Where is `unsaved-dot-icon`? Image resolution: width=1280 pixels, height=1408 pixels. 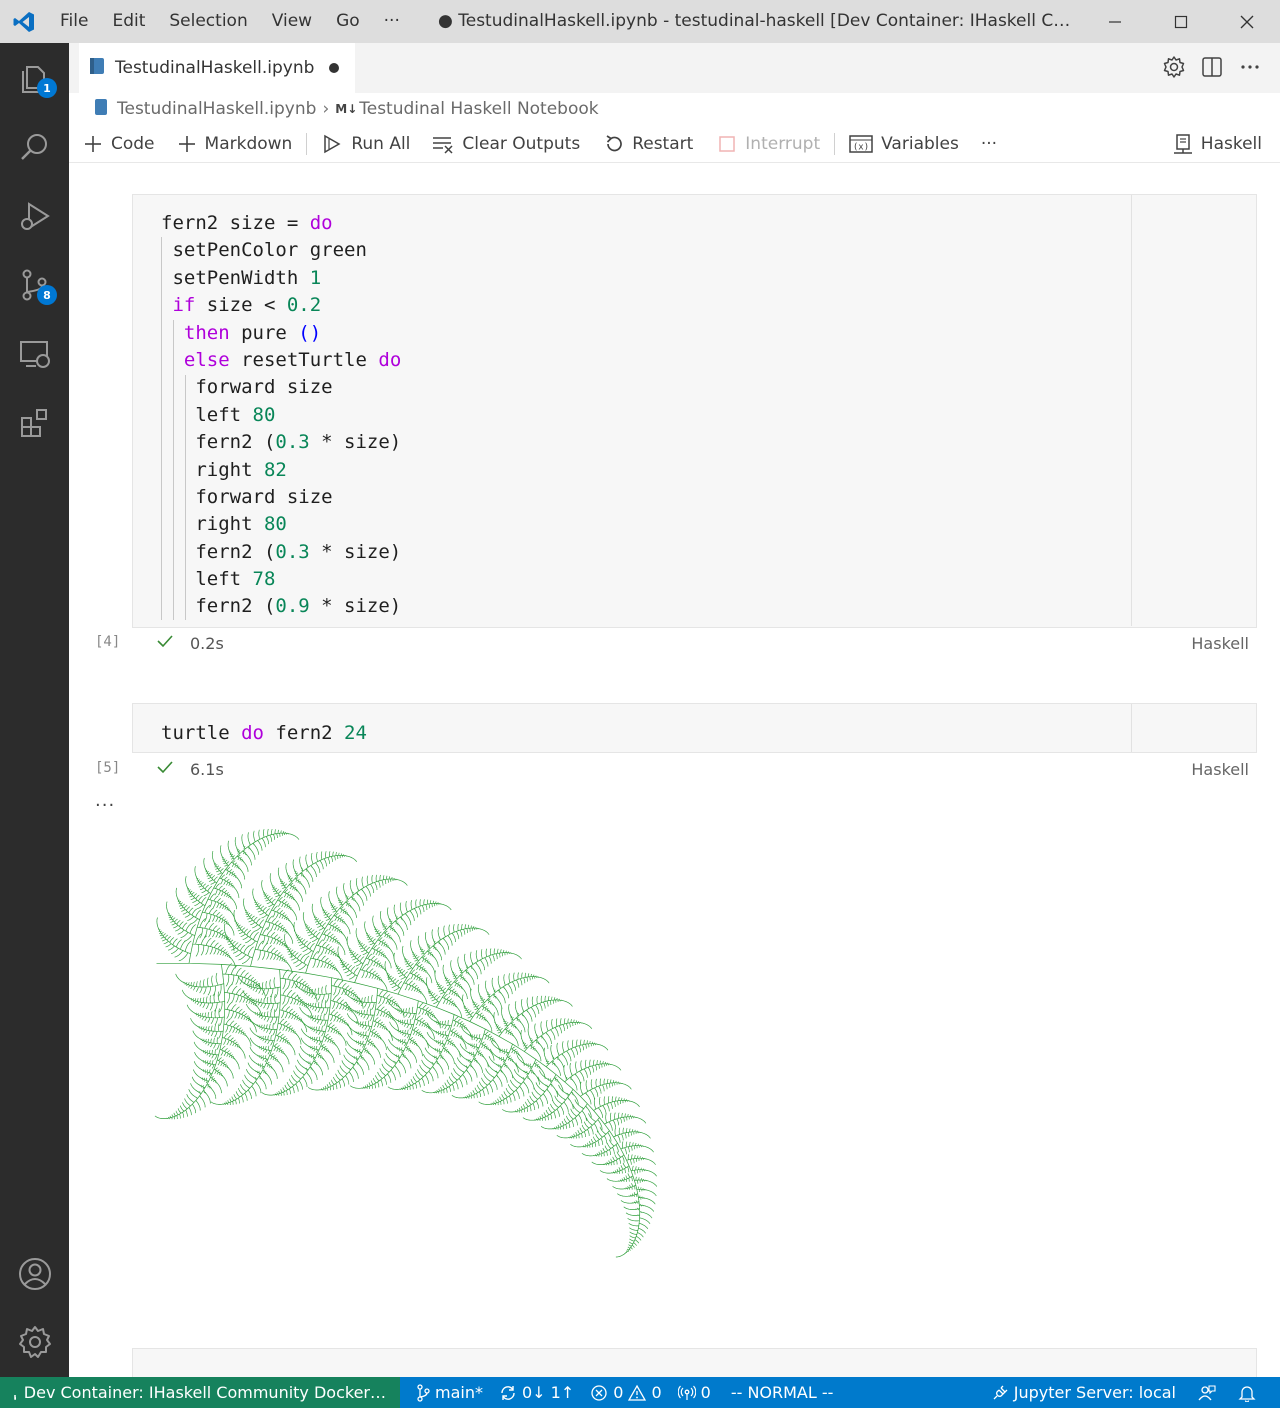 unsaved-dot-icon is located at coordinates (334, 68).